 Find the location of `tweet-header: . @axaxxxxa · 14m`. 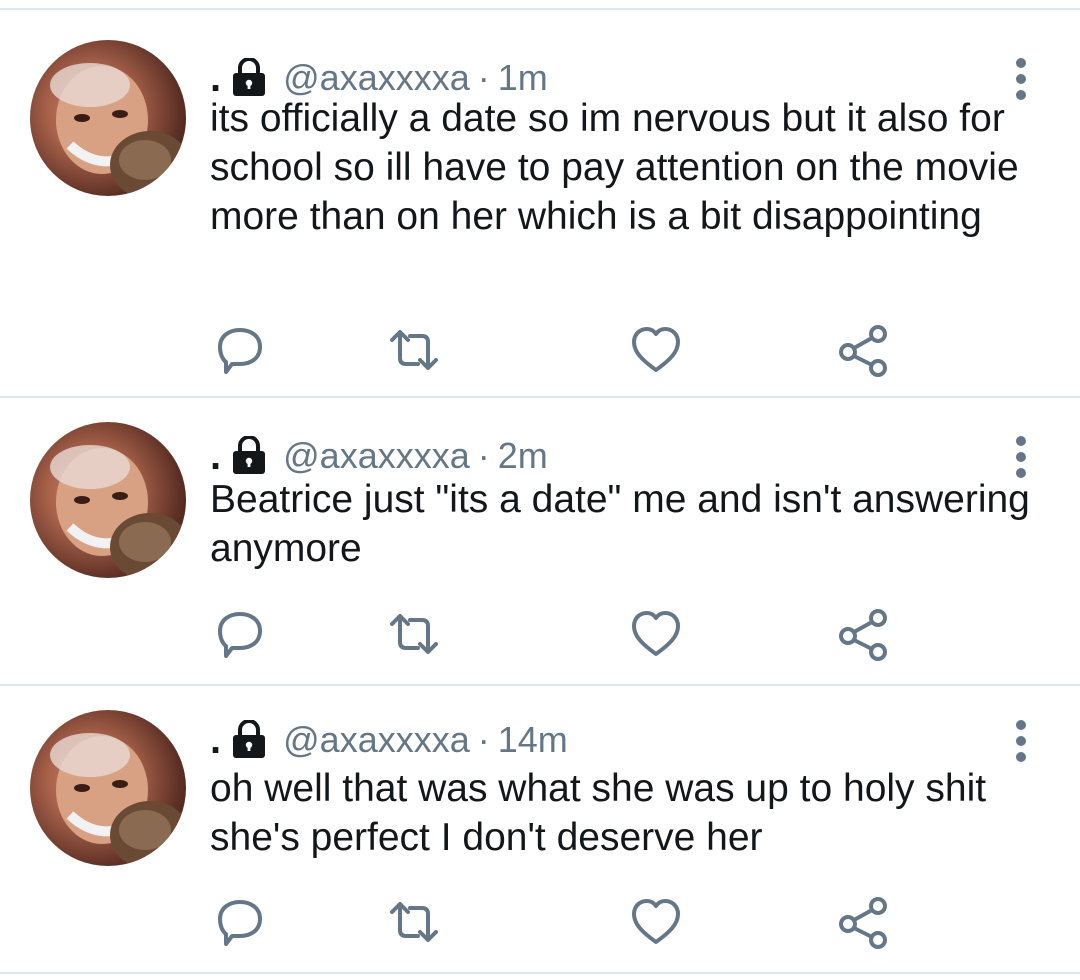

tweet-header: . @axaxxxxa · 14m is located at coordinates (389, 740).